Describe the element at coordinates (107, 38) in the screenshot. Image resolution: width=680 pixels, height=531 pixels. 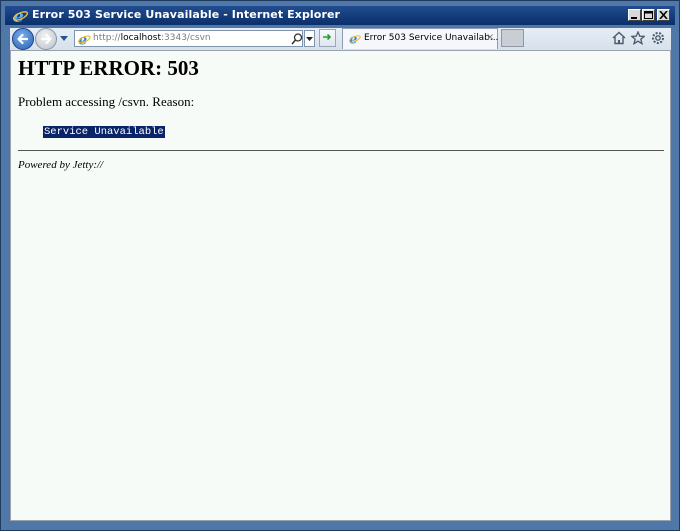
I see `url-scheme: http://` at that location.